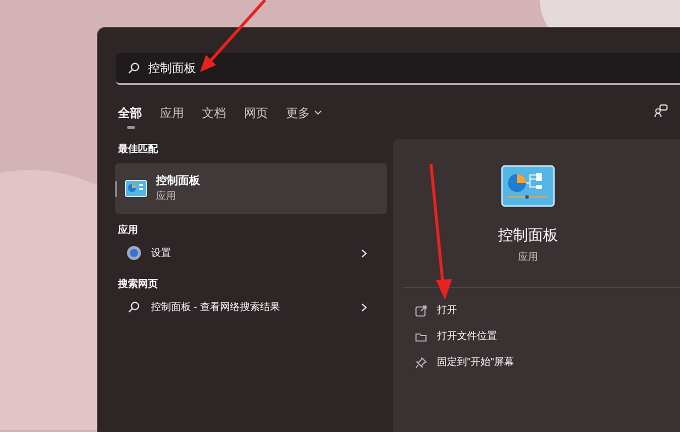 This screenshot has height=432, width=680. Describe the element at coordinates (421, 362) in the screenshot. I see `pin-icon` at that location.